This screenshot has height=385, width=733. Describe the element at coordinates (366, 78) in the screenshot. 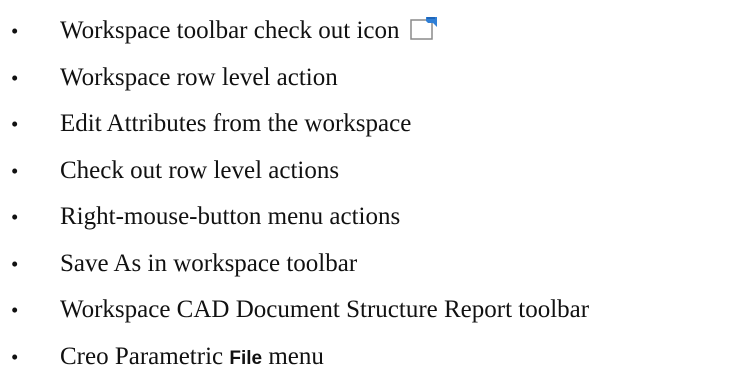

I see `list-item: • Workspace row level action` at that location.